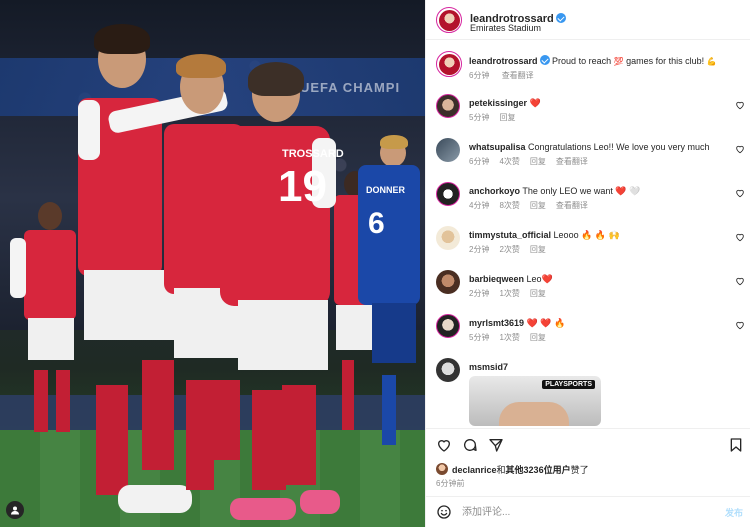 The image size is (750, 527). I want to click on likes-connector: 和, so click(501, 470).